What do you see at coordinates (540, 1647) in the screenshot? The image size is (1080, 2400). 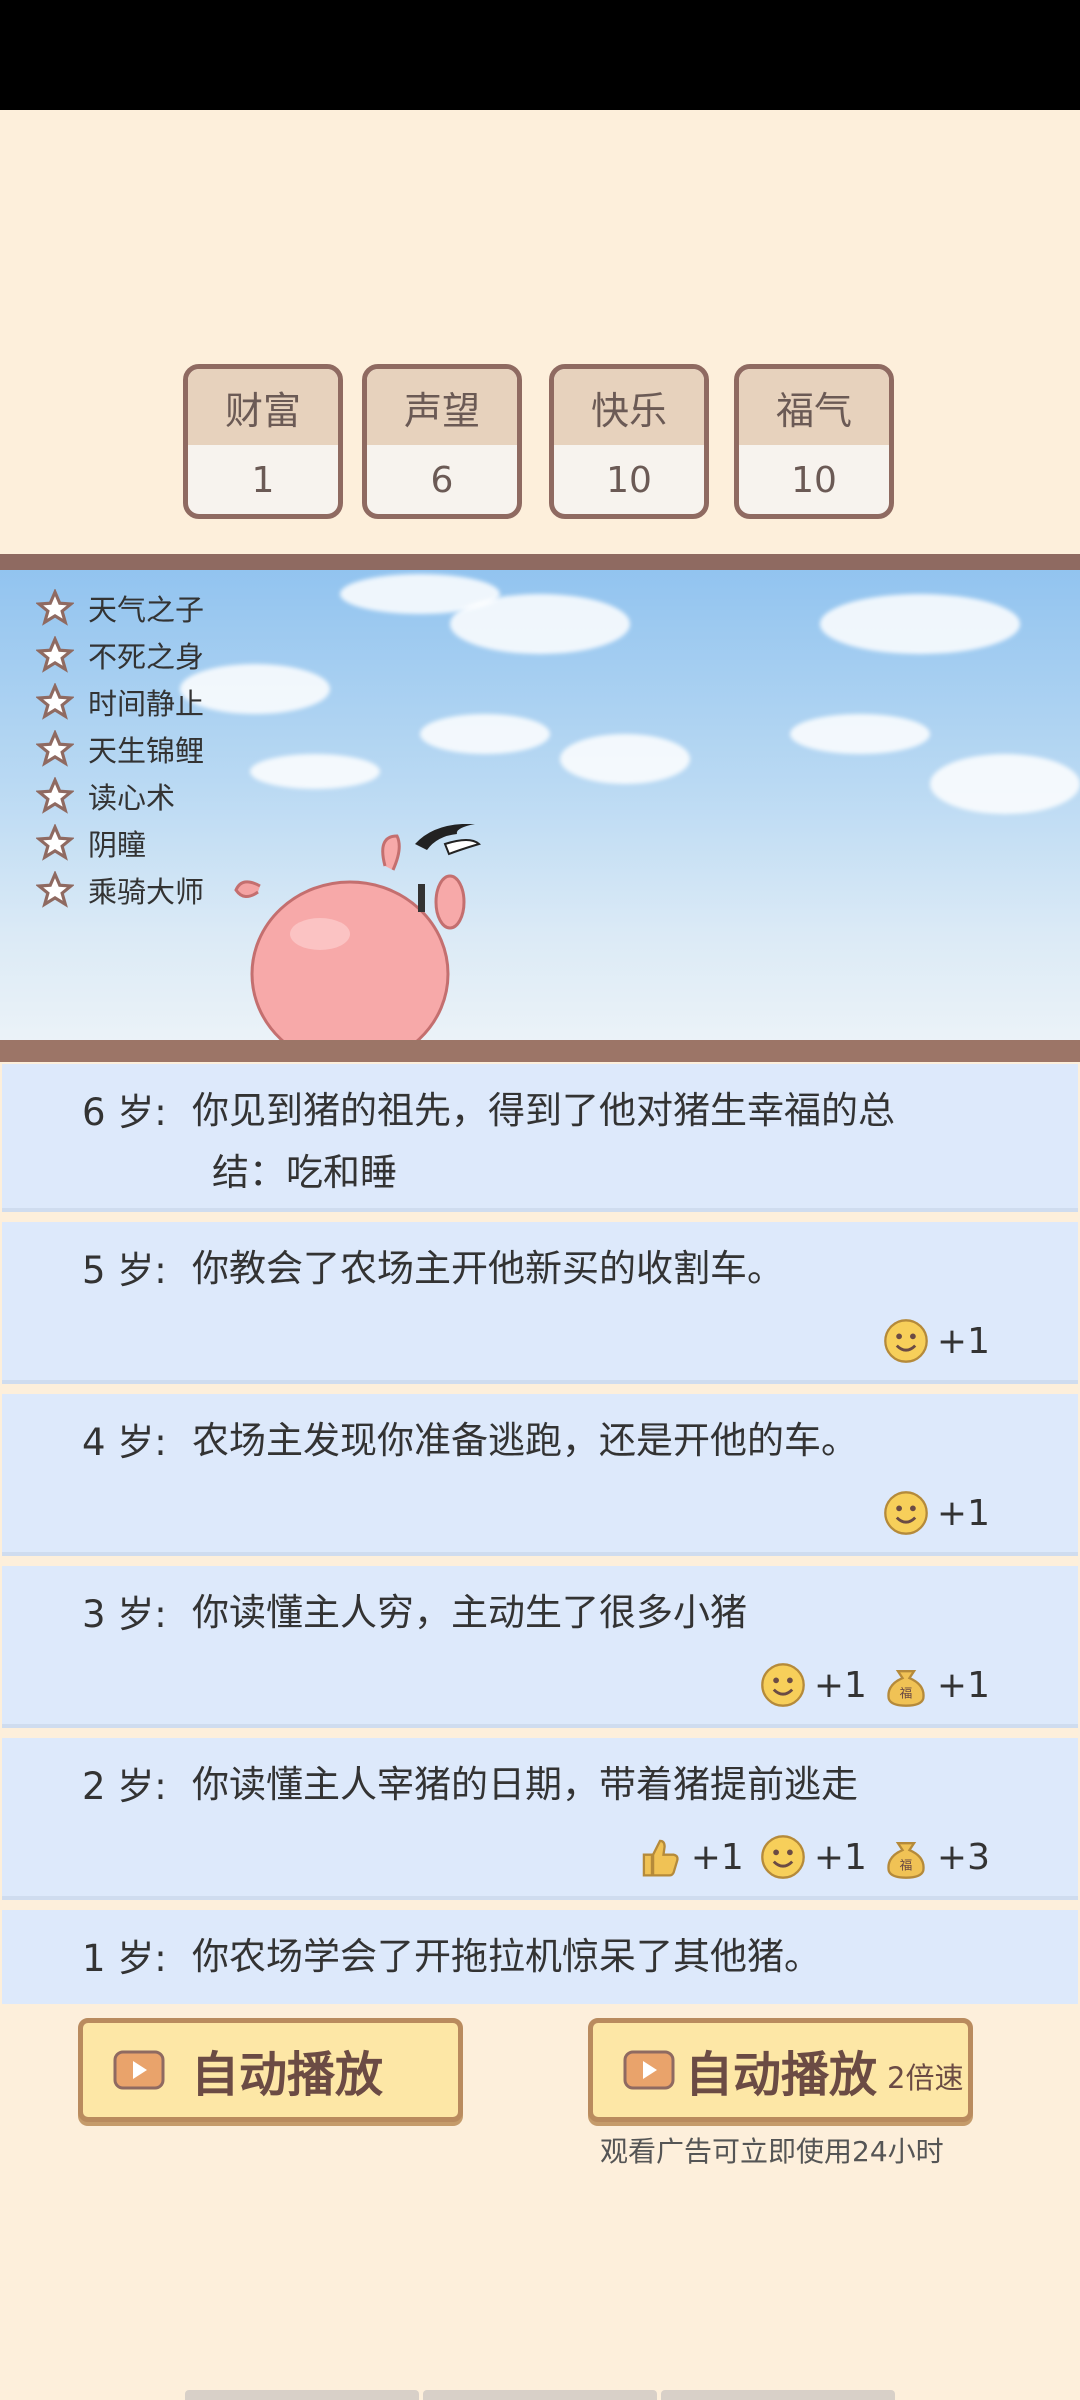 I see `event-row: 3 岁: 你读懂主人穷，主动生了很多小猪 +1 福 +1` at bounding box center [540, 1647].